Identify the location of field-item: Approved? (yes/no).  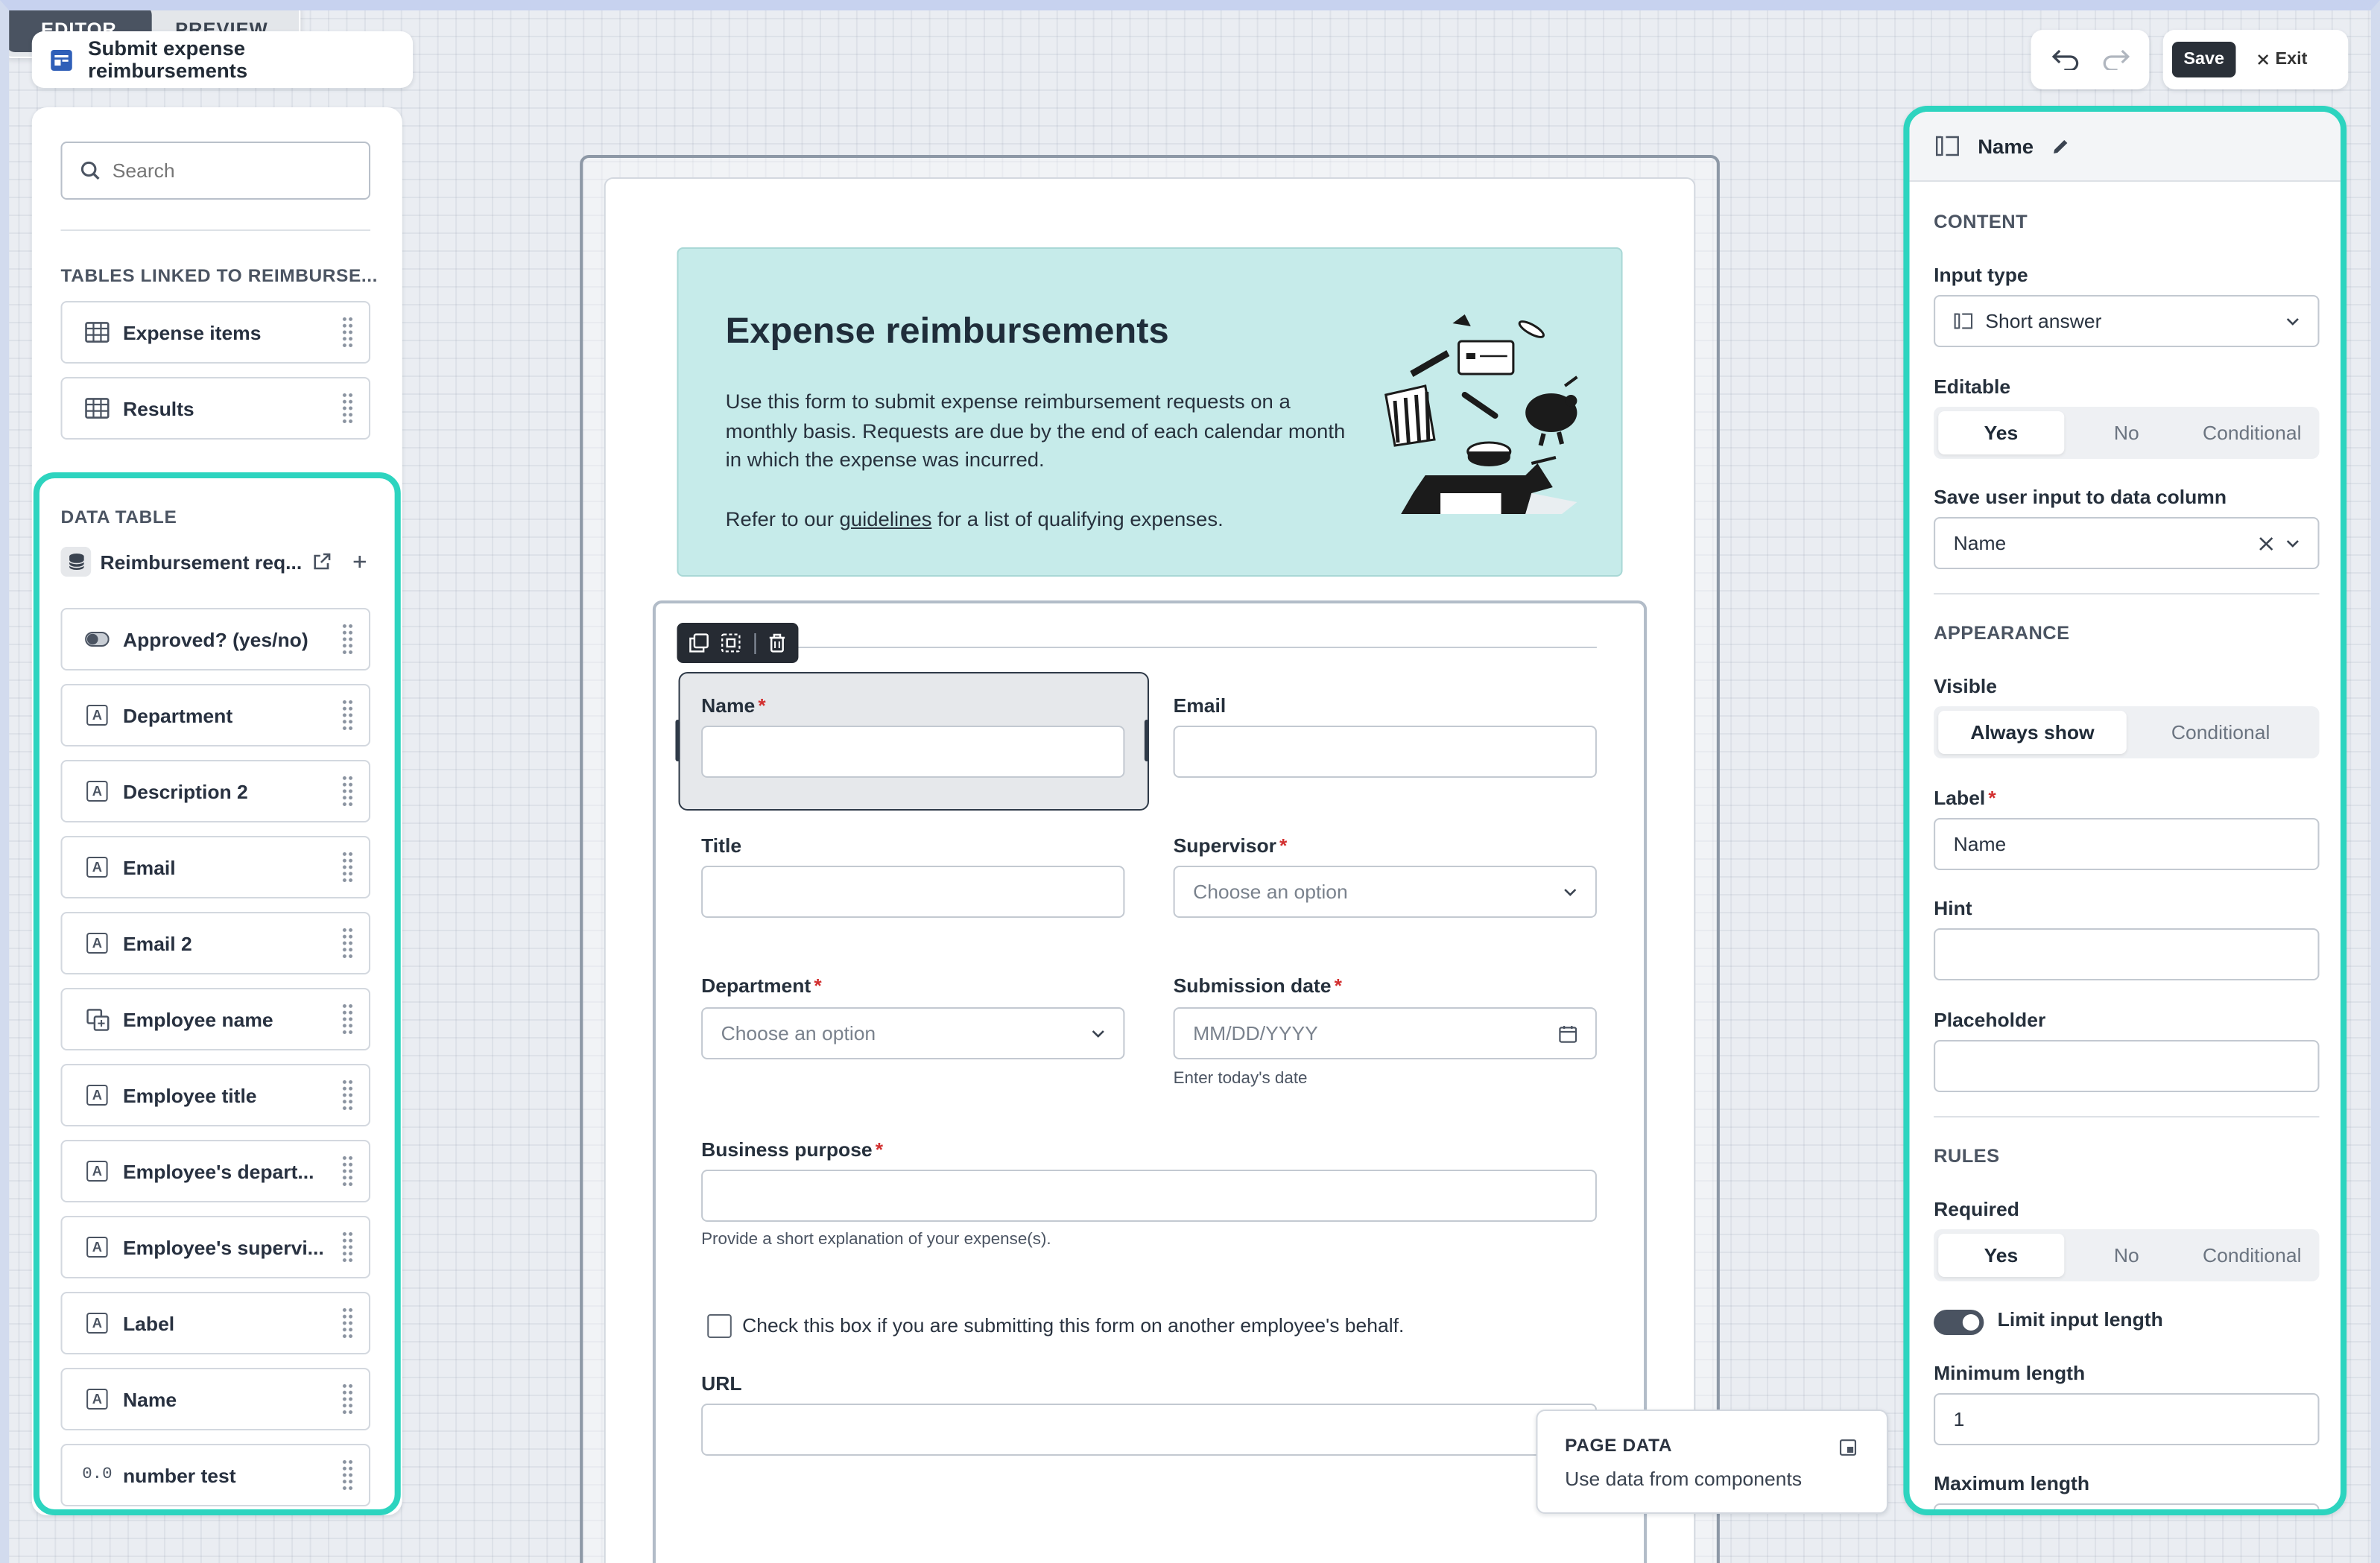
(215, 639).